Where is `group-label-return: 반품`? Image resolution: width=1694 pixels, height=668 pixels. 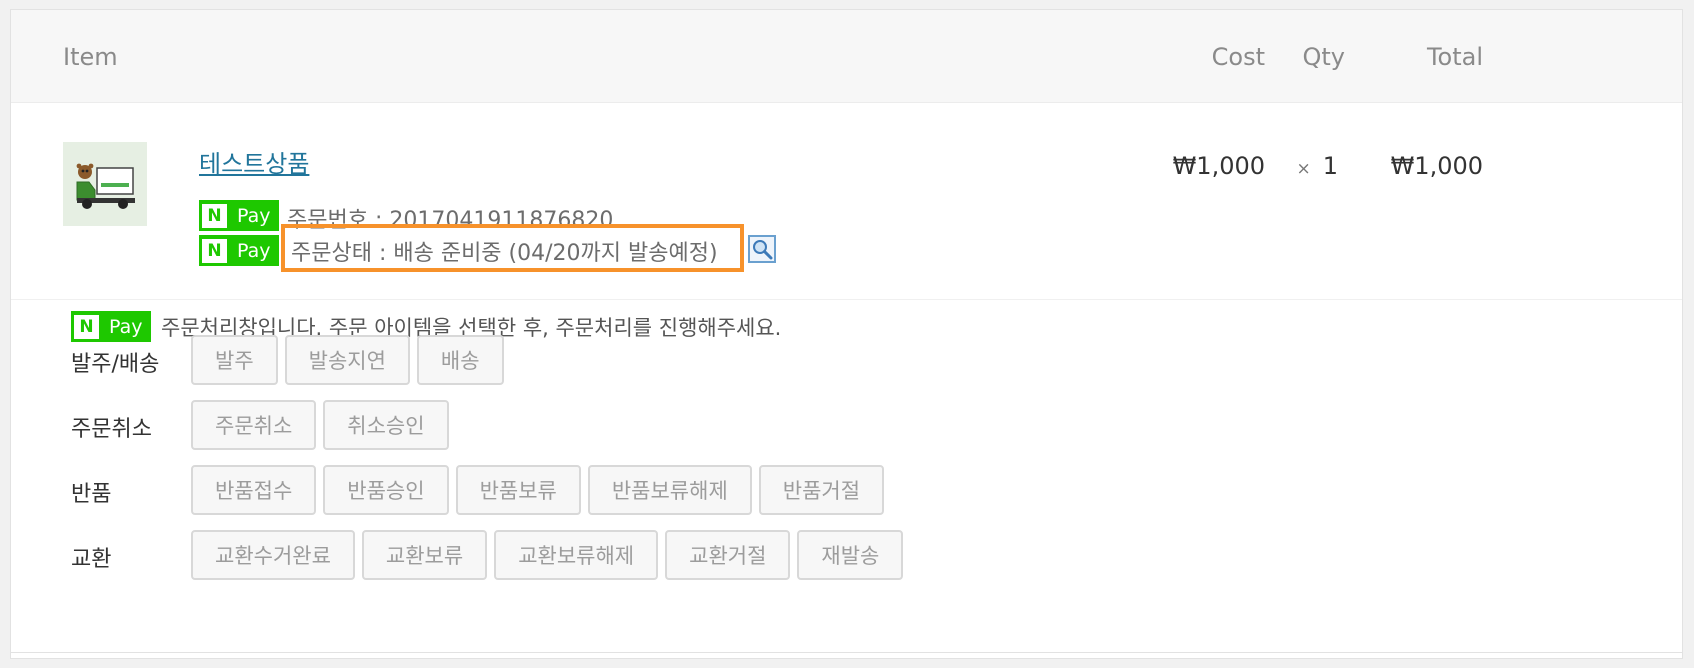 group-label-return: 반품 is located at coordinates (91, 494).